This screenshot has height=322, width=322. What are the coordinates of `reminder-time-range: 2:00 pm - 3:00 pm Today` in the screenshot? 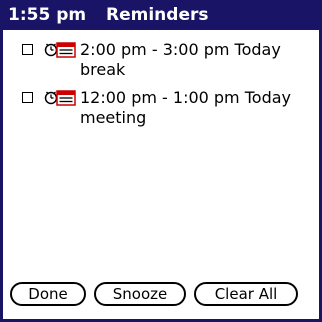 It's located at (180, 49).